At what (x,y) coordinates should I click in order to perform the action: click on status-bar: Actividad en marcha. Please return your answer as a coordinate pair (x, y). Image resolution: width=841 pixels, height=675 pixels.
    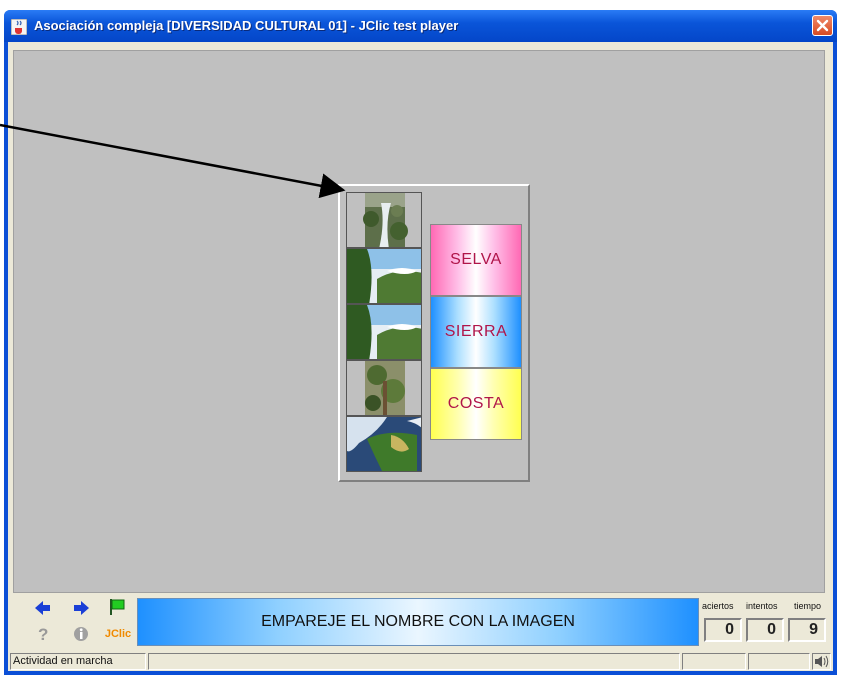
    Looking at the image, I should click on (420, 661).